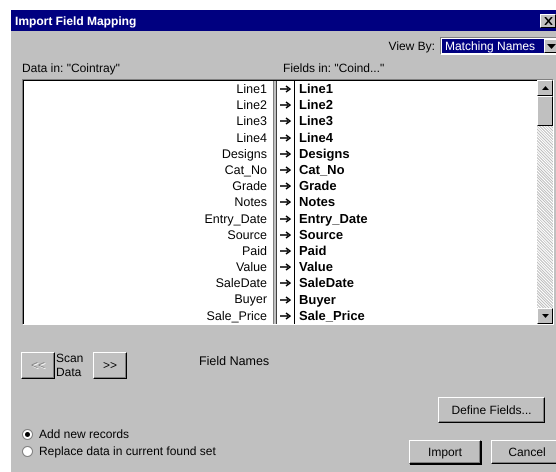 The image size is (556, 472). What do you see at coordinates (148, 121) in the screenshot?
I see `source-field: Line3` at bounding box center [148, 121].